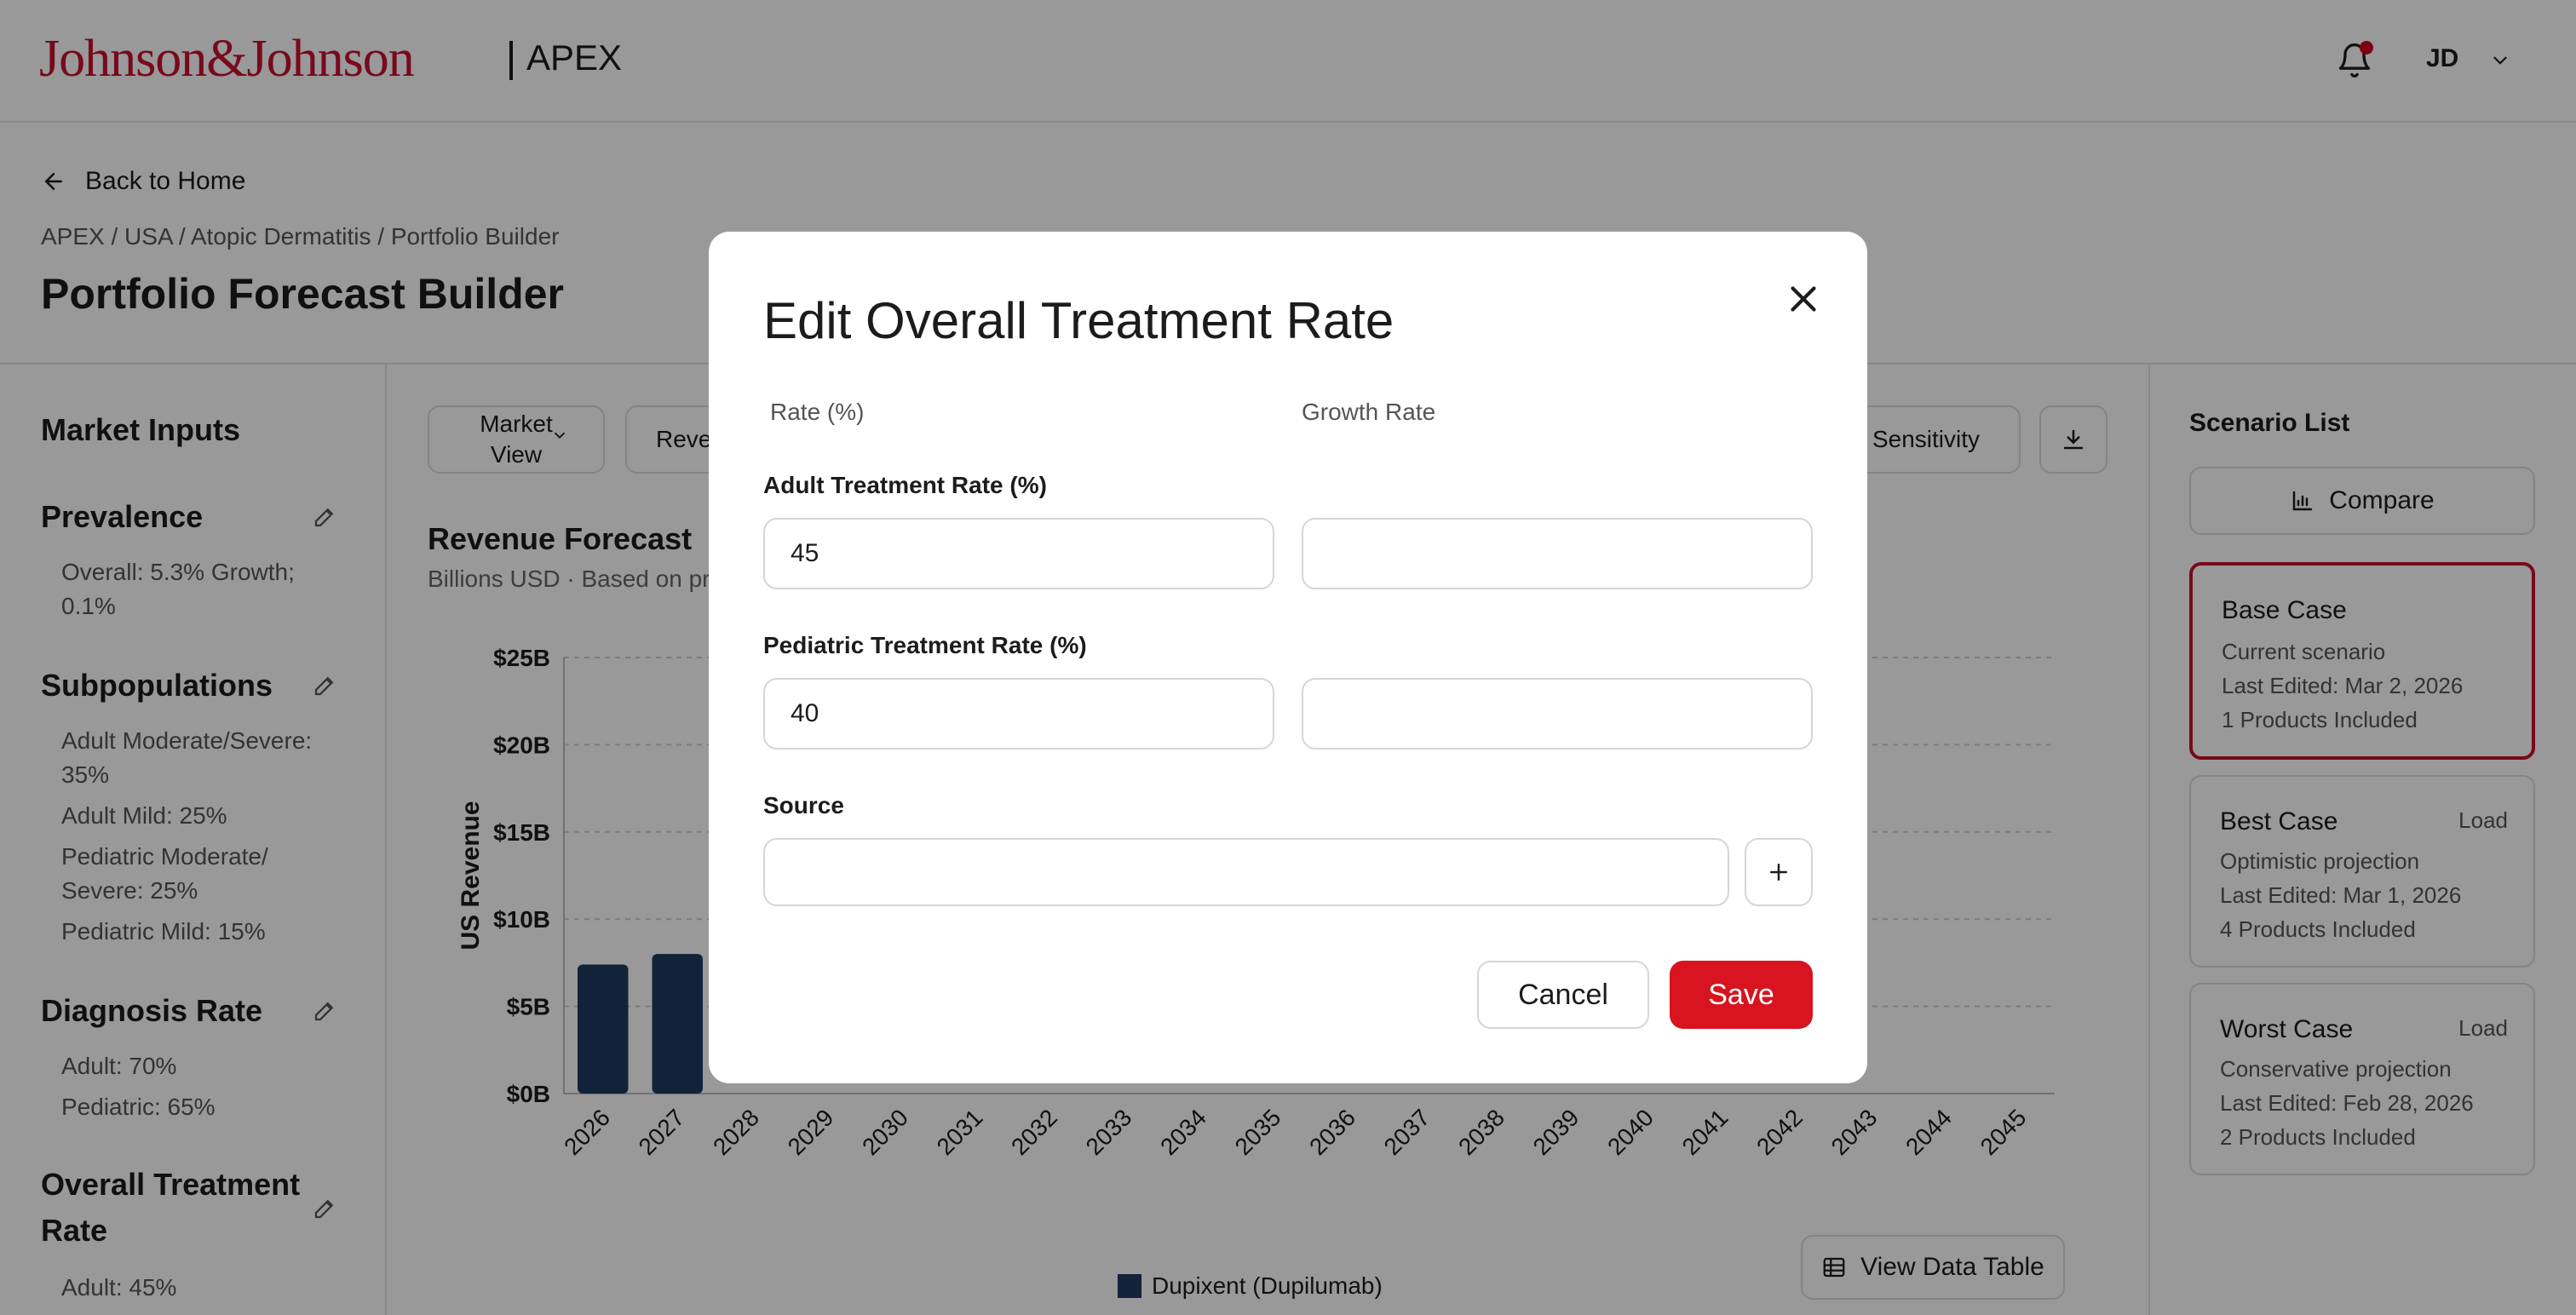  Describe the element at coordinates (1079, 320) in the screenshot. I see `dialog-title: Edit Overall Treatment Rate` at that location.